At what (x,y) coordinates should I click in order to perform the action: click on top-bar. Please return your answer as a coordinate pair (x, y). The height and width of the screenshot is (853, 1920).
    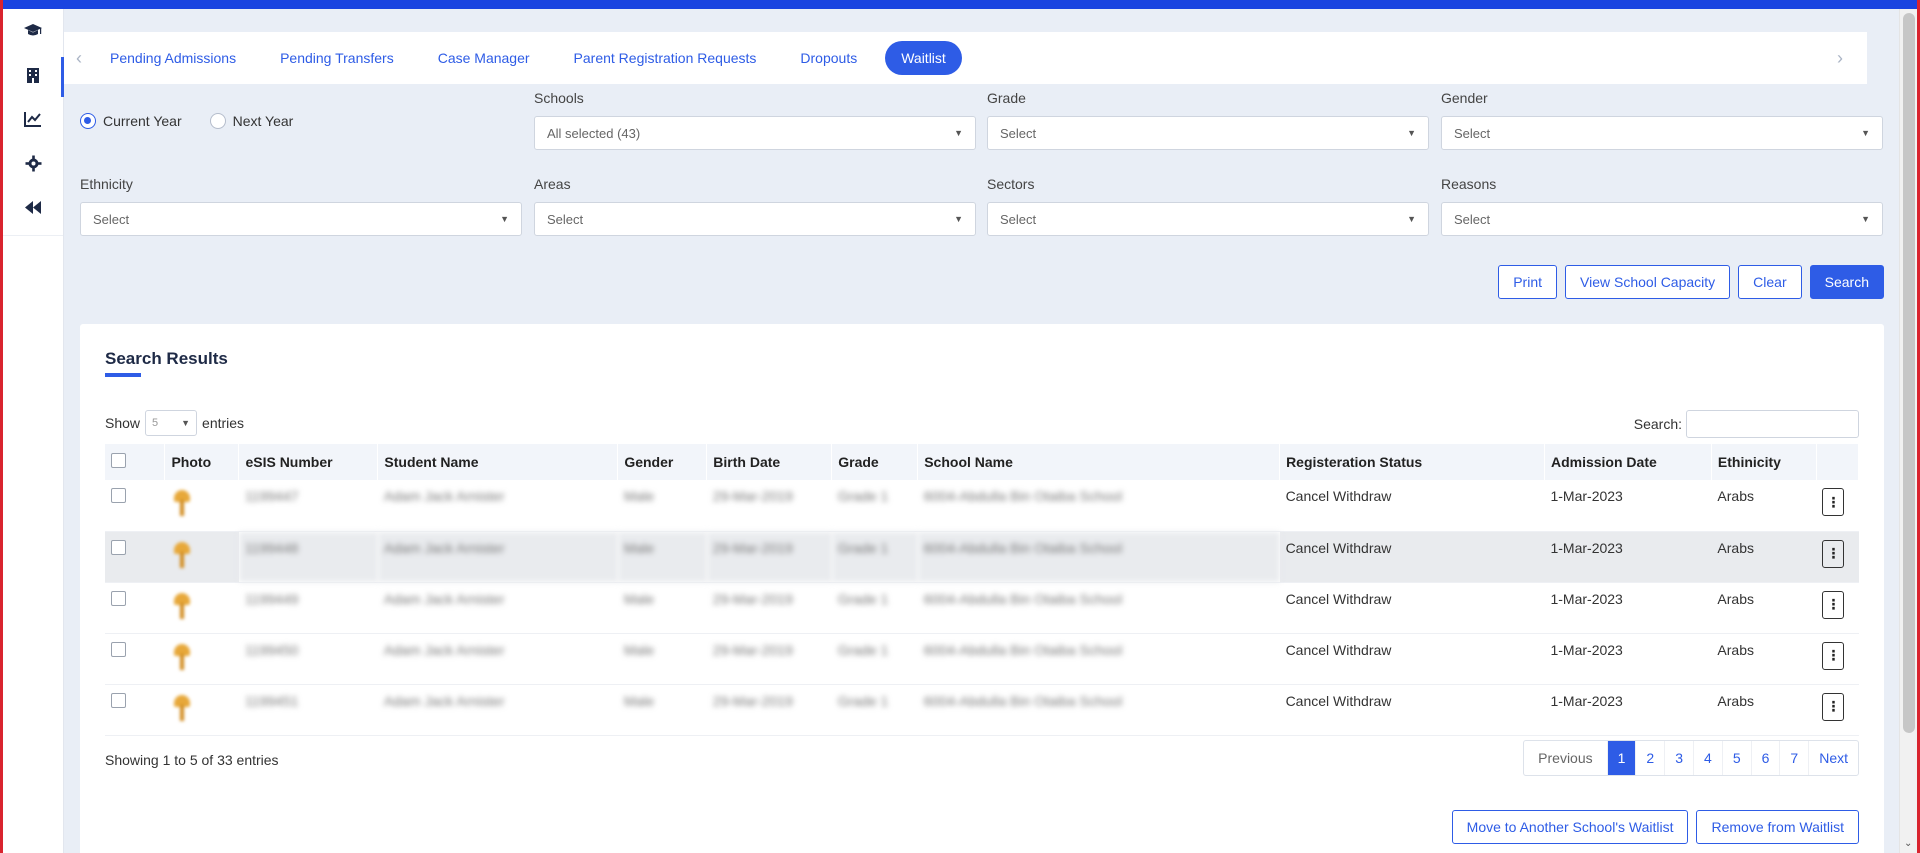
    Looking at the image, I should click on (960, 4).